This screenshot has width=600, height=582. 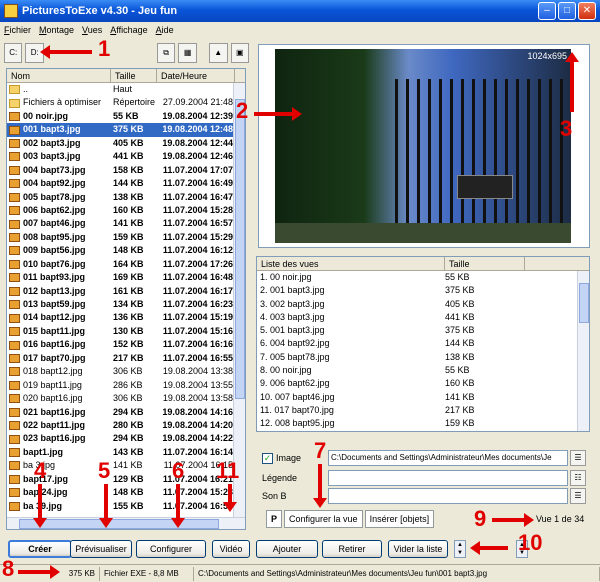 I want to click on slide-row: 9. 006 bapt62.jpg 160 KB, so click(x=423, y=383).